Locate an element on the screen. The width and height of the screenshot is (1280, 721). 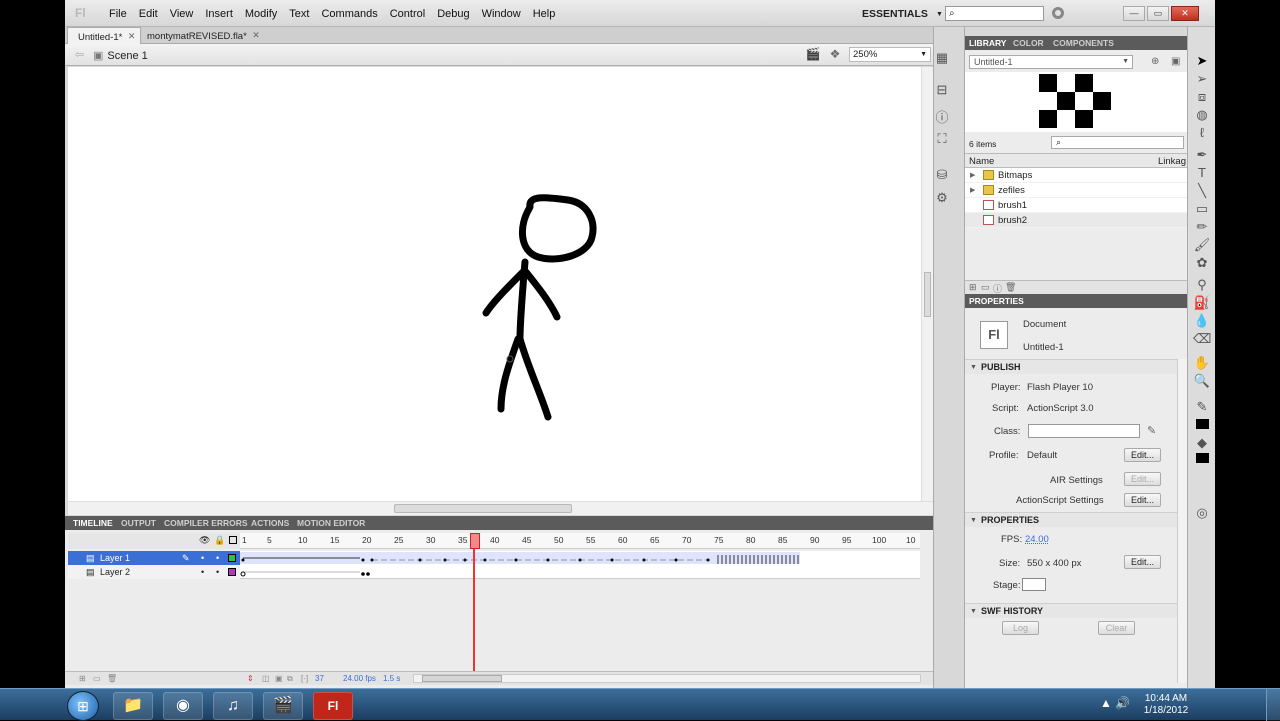
line-tool-icon: ╲ is located at coordinates (1202, 191).